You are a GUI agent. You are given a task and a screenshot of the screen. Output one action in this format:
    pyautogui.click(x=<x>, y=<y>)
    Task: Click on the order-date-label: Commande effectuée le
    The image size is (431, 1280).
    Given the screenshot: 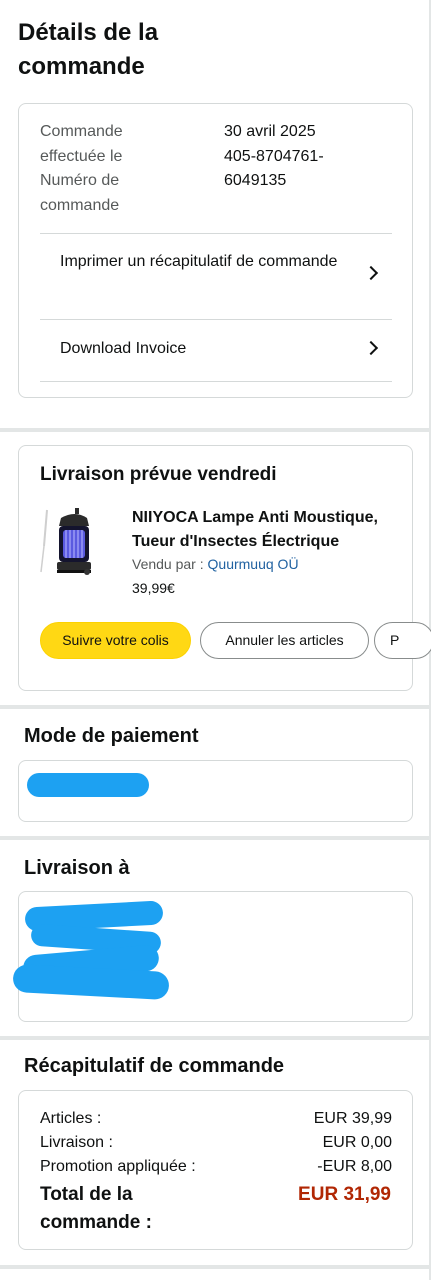 What is the action you would take?
    pyautogui.click(x=81, y=144)
    